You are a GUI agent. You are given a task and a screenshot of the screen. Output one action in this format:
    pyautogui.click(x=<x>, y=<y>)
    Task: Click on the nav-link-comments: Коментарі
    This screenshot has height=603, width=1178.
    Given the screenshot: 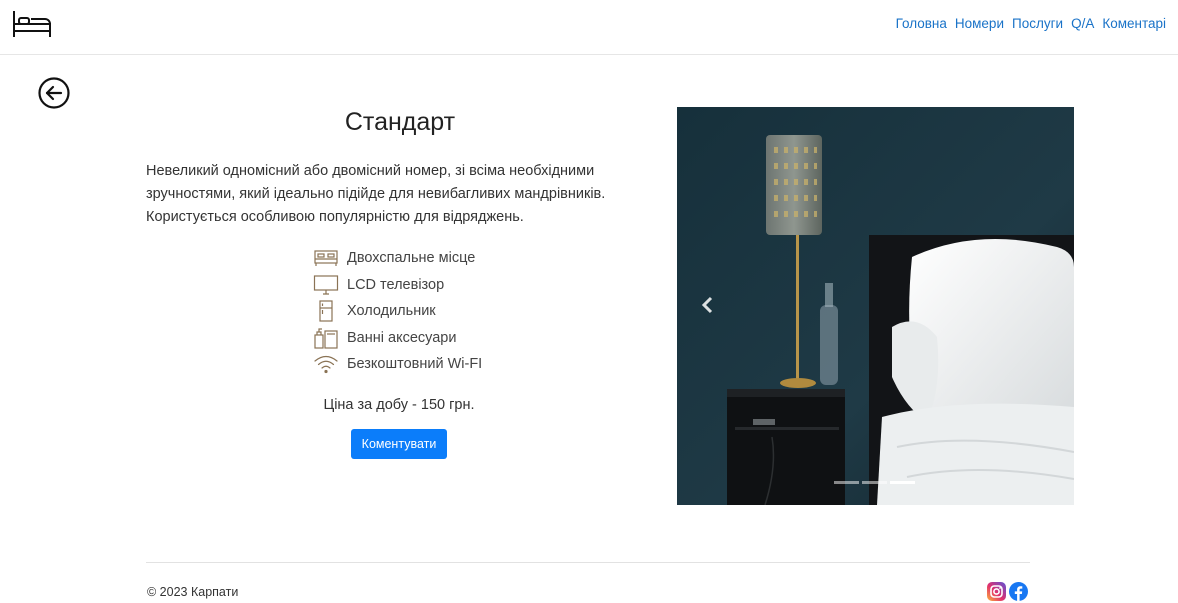 What is the action you would take?
    pyautogui.click(x=1134, y=23)
    